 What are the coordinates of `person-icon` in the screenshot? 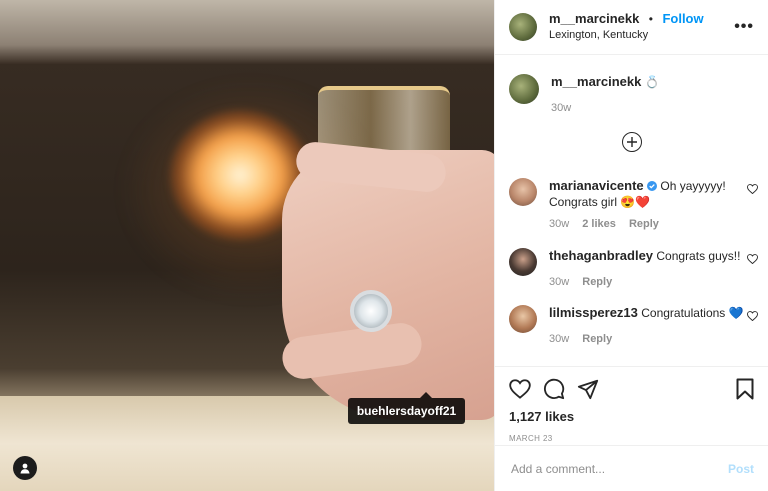 It's located at (25, 468).